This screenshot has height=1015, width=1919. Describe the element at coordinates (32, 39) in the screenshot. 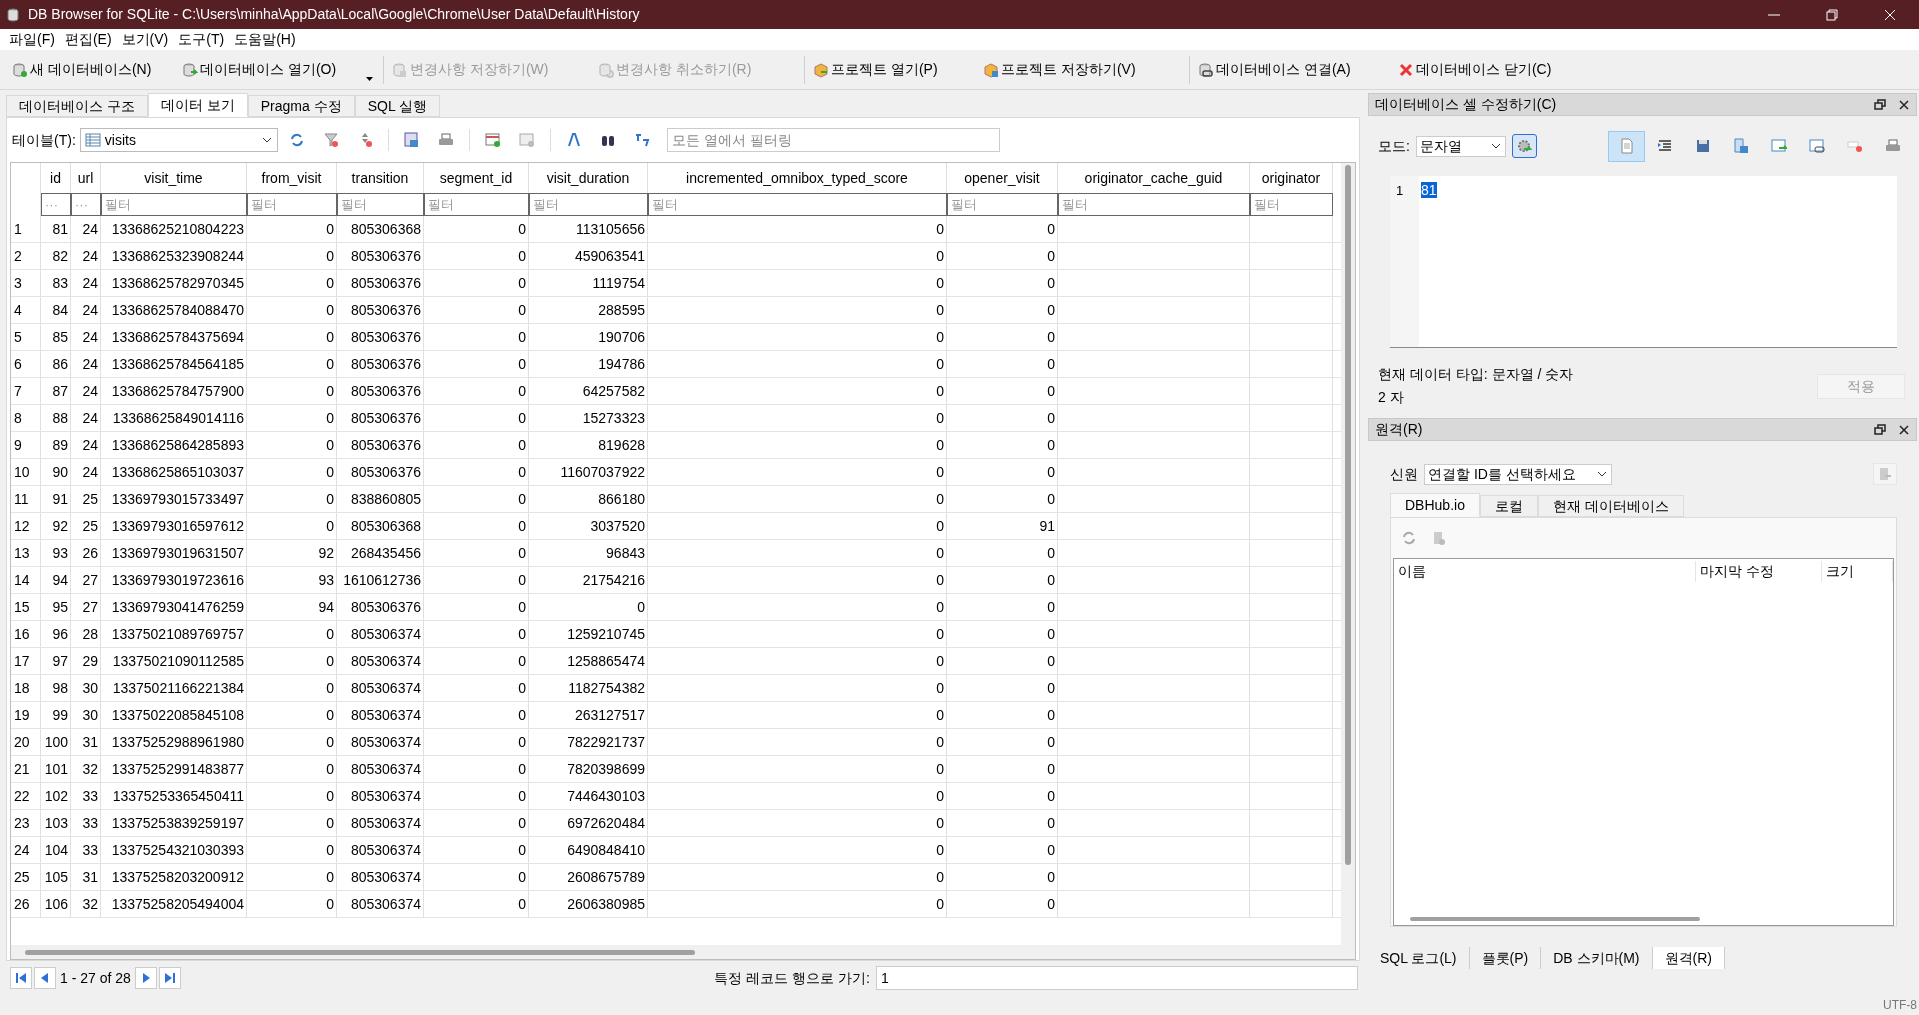

I see `menu-item: 파일(F)` at that location.